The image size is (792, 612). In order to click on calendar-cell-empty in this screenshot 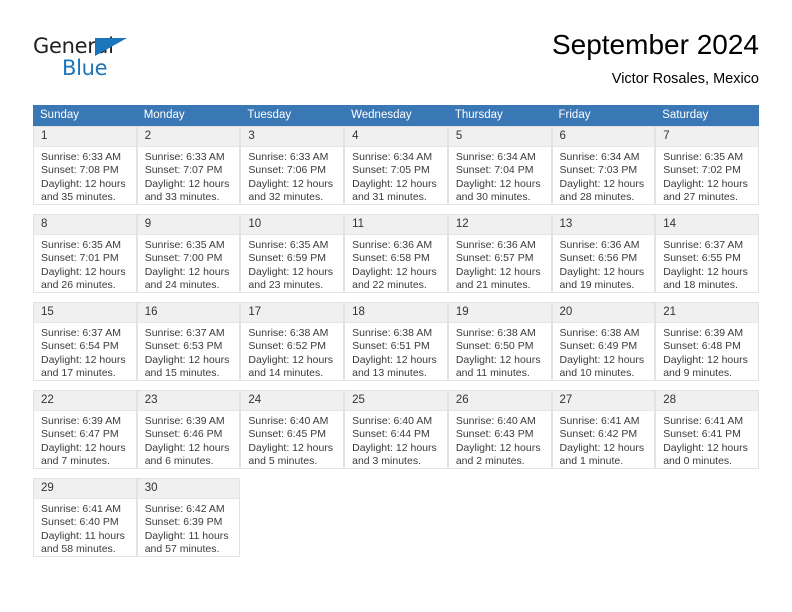, I will do `click(396, 517)`.